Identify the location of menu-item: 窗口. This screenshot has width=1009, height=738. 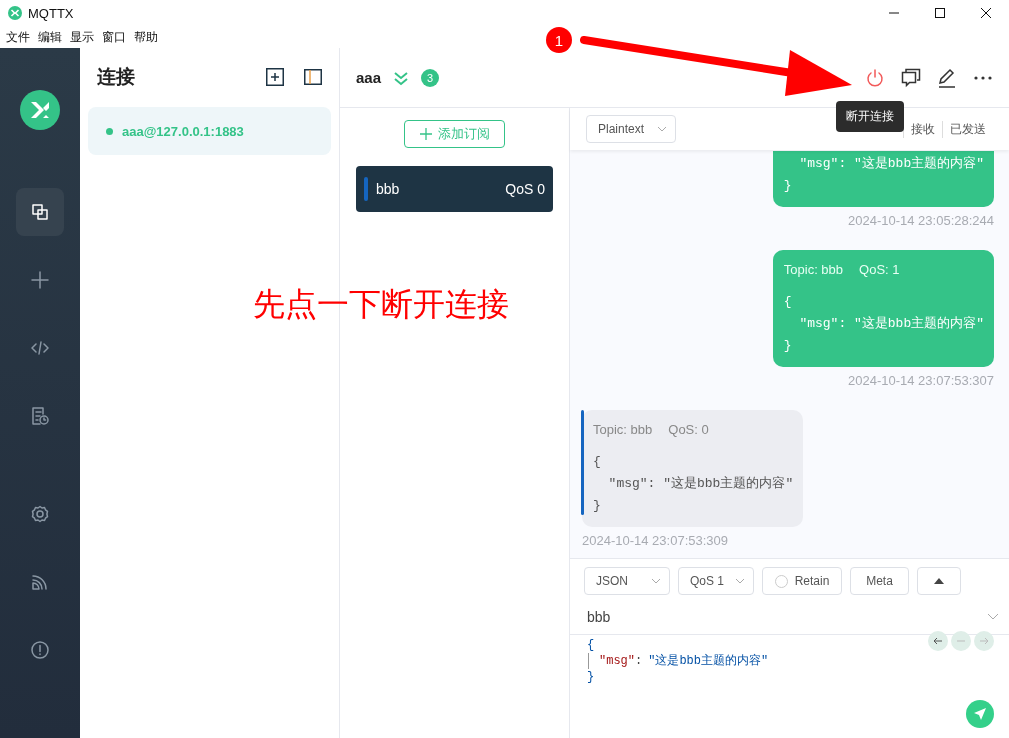
(114, 37).